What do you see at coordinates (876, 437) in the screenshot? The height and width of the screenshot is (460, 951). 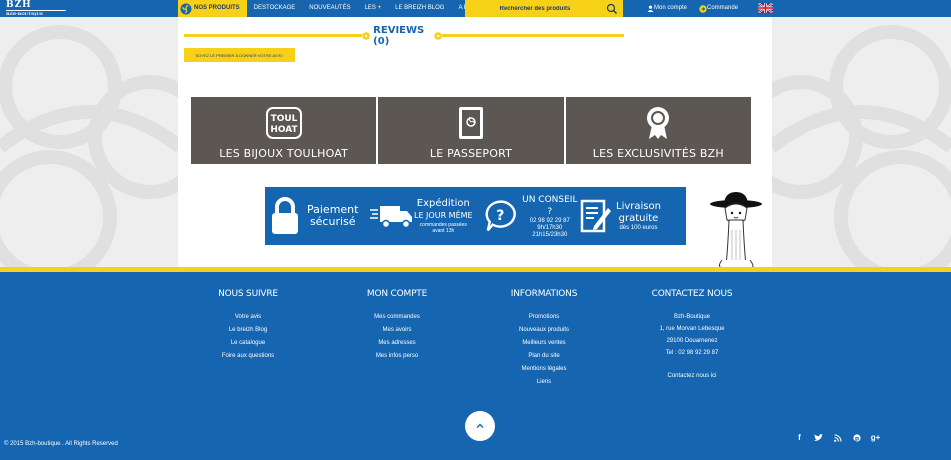 I see `google-plus-icon: g+` at bounding box center [876, 437].